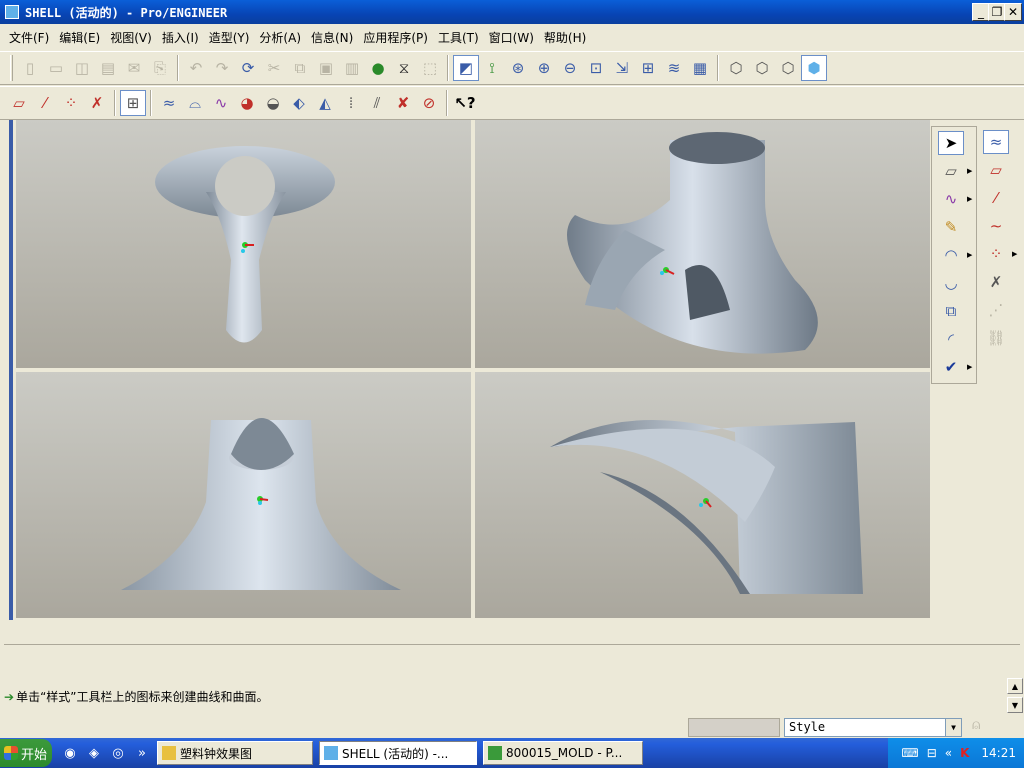 The image size is (1024, 768). I want to click on menu-applications: 应用程序(P), so click(395, 38).